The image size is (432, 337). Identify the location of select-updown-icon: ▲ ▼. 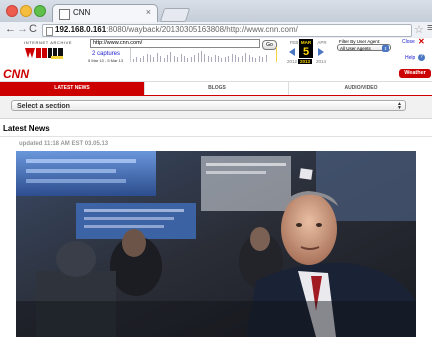
(399, 106).